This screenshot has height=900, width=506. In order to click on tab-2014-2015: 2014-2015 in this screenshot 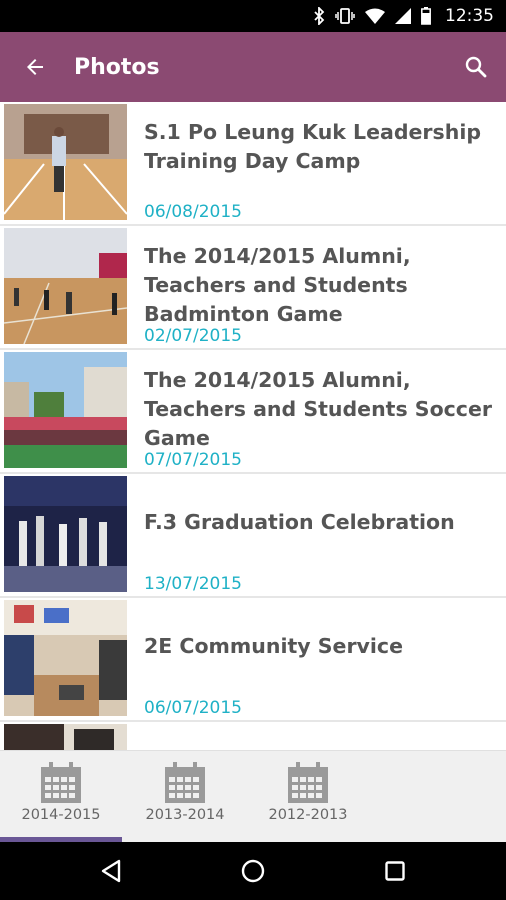, I will do `click(61, 797)`.